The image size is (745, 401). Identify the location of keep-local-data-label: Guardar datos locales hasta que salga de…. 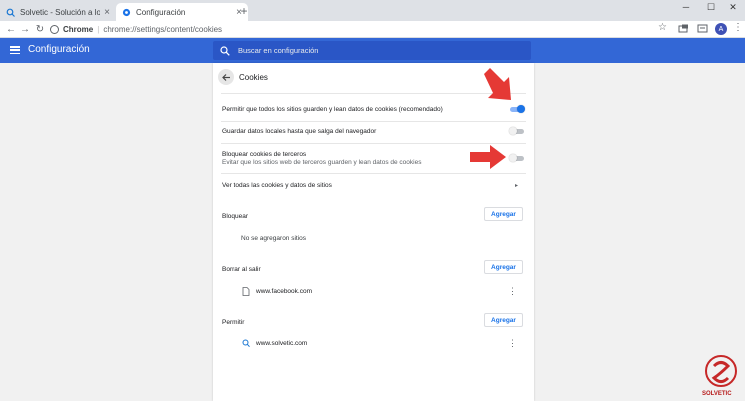
(299, 131).